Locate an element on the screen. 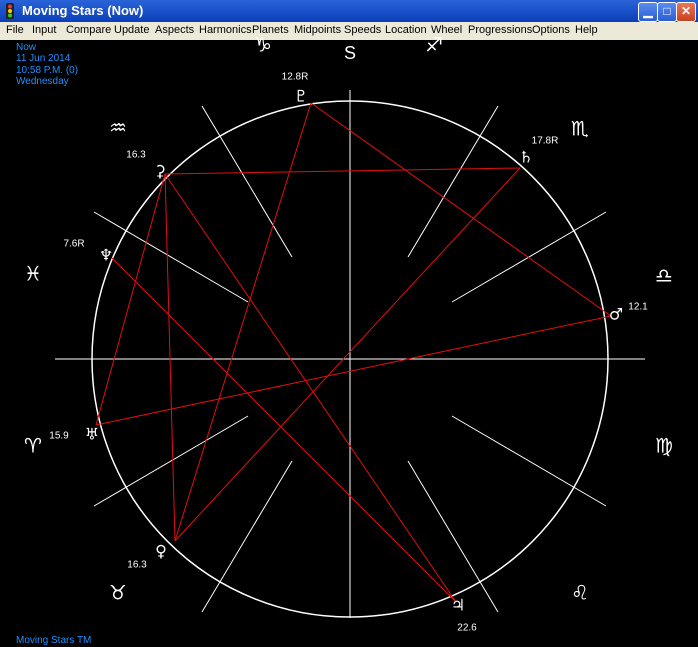 Image resolution: width=698 pixels, height=647 pixels. chart-date: 11 Jun 2014 is located at coordinates (43, 58).